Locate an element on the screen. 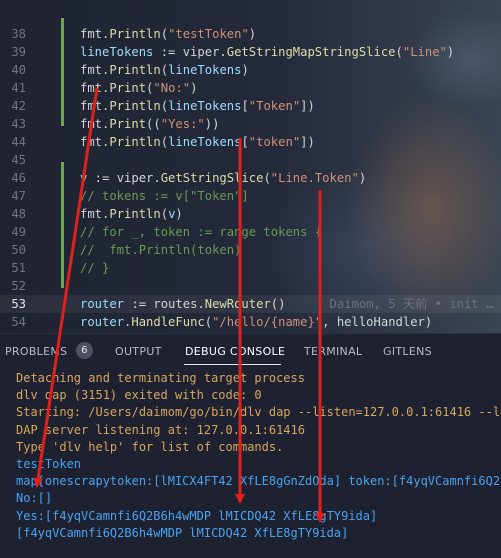 This screenshot has height=558, width=501. code-token: := routes. is located at coordinates (164, 304).